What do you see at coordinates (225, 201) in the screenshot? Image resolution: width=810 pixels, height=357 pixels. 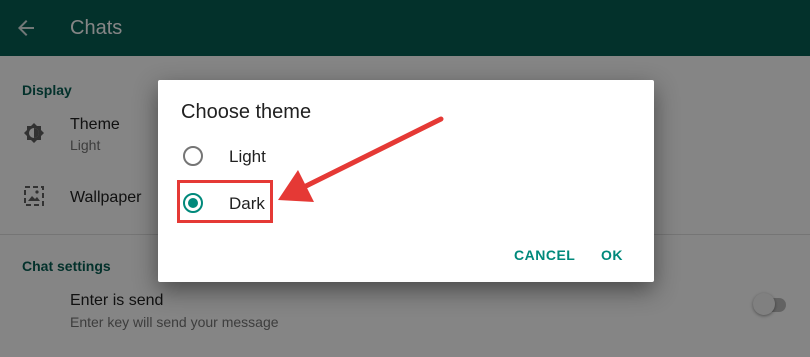 I see `annotation-highlight-box` at bounding box center [225, 201].